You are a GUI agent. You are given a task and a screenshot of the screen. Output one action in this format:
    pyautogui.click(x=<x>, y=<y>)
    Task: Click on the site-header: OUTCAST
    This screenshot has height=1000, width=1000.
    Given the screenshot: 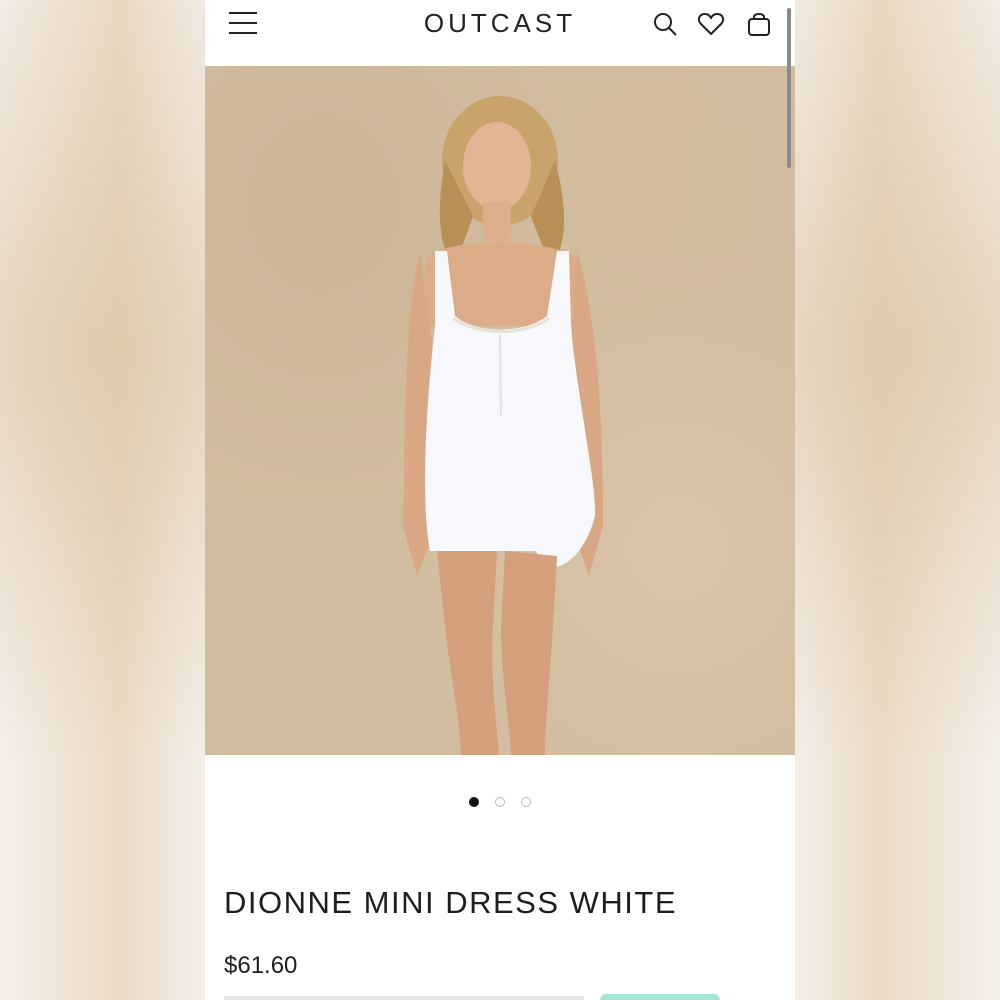 What is the action you would take?
    pyautogui.click(x=500, y=33)
    